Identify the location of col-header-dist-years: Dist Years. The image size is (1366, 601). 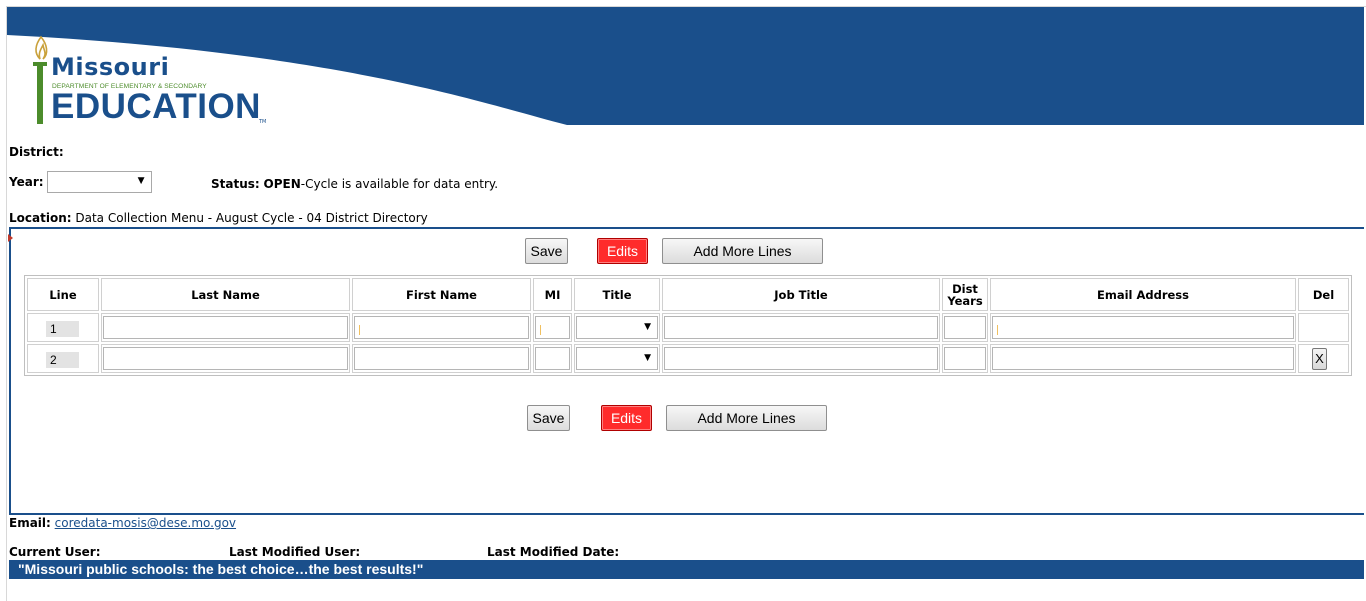
(965, 294).